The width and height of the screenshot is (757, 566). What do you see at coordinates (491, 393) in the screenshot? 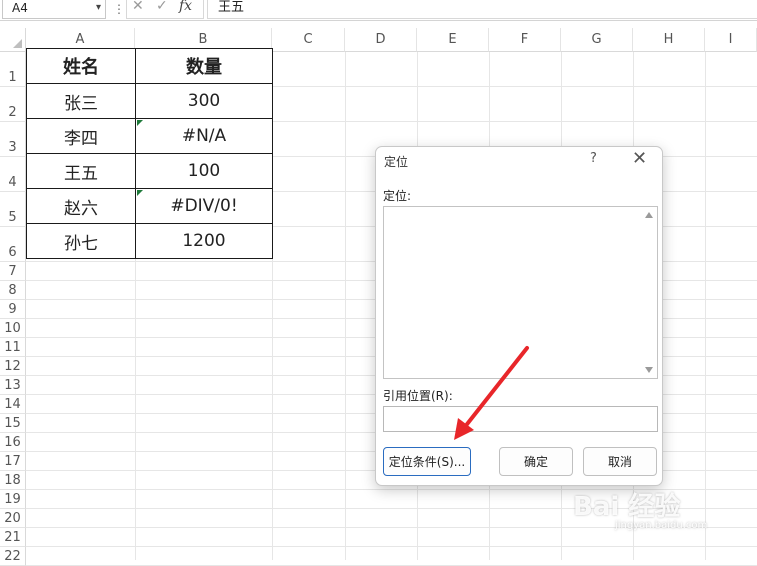
I see `annotation-arrow` at bounding box center [491, 393].